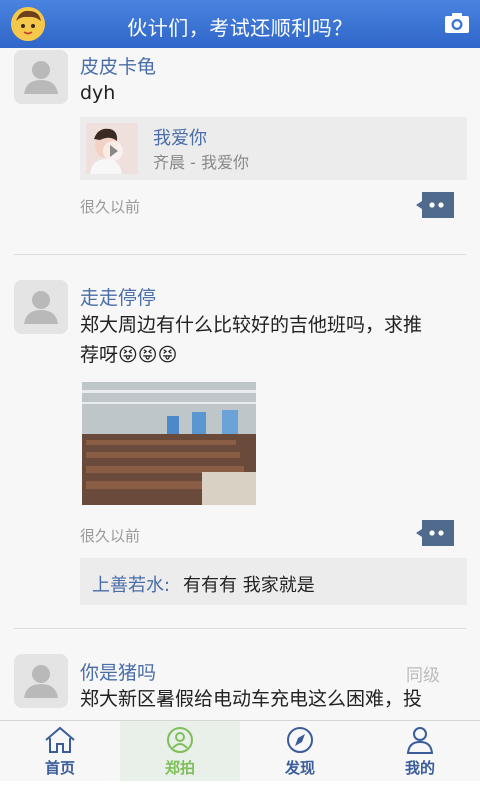  What do you see at coordinates (118, 296) in the screenshot?
I see `post-author: 走走停停` at bounding box center [118, 296].